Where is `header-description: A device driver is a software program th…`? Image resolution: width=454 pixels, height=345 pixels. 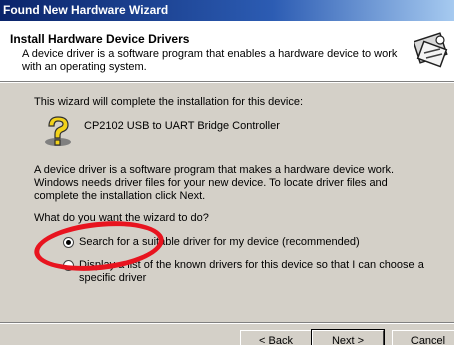
header-description: A device driver is a software program th… is located at coordinates (210, 60).